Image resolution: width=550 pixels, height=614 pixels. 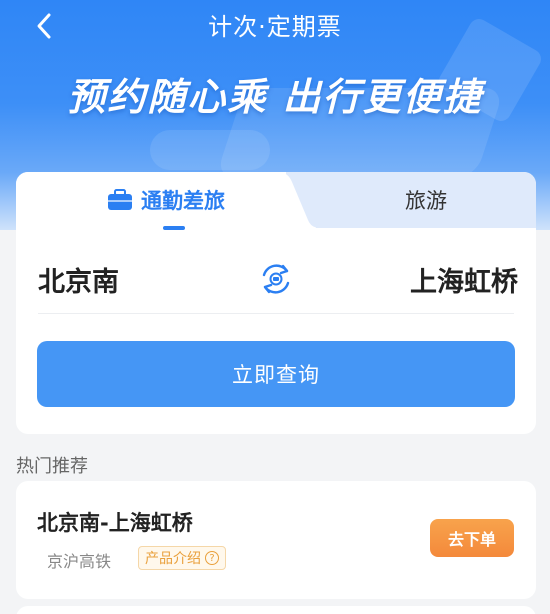 What do you see at coordinates (78, 279) in the screenshot?
I see `from-station: 北京南` at bounding box center [78, 279].